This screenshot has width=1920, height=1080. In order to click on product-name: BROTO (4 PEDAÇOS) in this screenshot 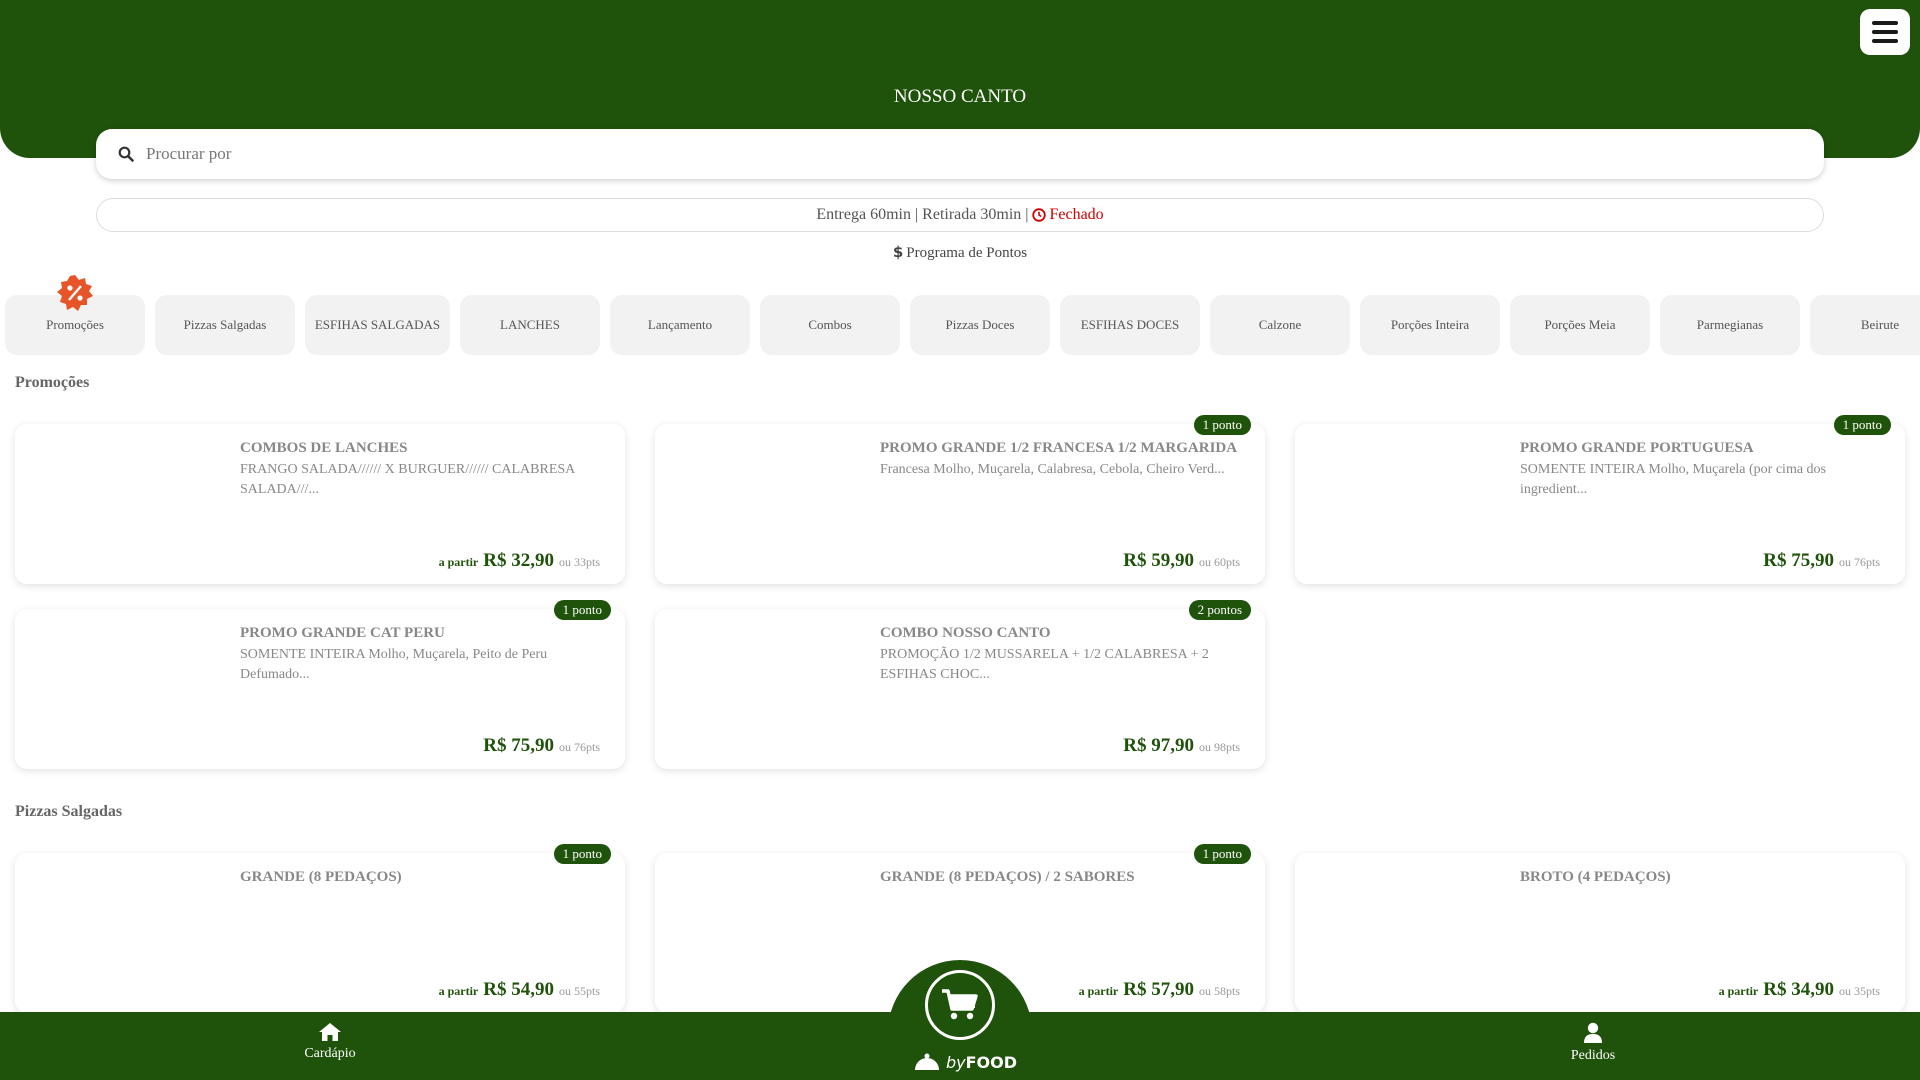, I will do `click(1595, 877)`.